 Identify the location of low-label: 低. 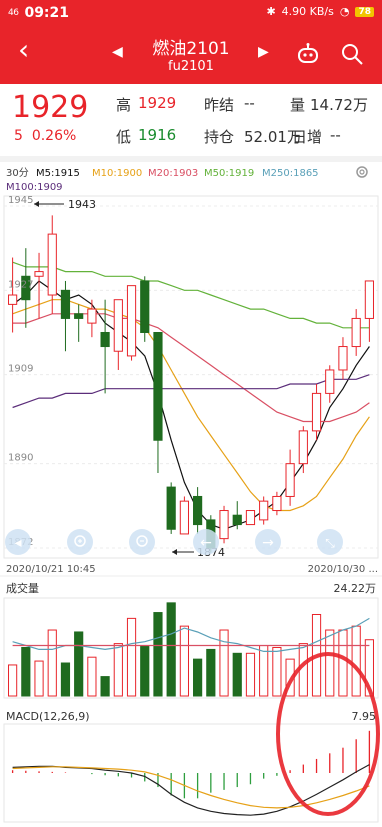
(124, 137).